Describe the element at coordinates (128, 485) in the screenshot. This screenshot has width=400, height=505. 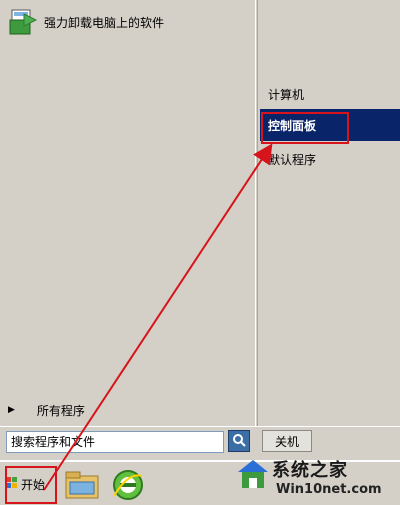
I see `taskbar-ie-button` at that location.